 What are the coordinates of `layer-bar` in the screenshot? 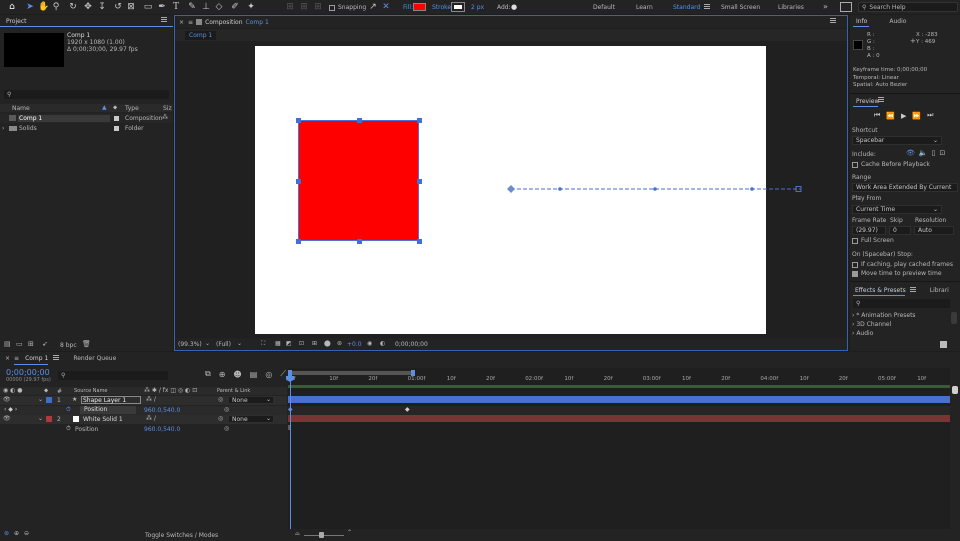 It's located at (619, 418).